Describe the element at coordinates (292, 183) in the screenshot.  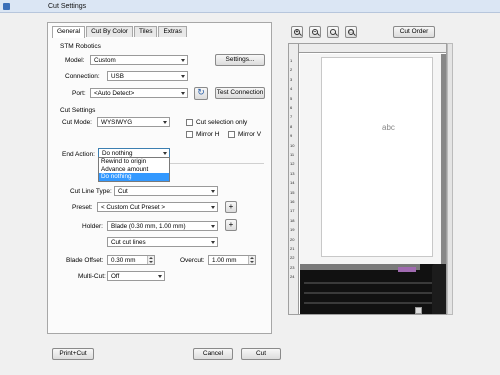
I see `ruler-number: 14` at that location.